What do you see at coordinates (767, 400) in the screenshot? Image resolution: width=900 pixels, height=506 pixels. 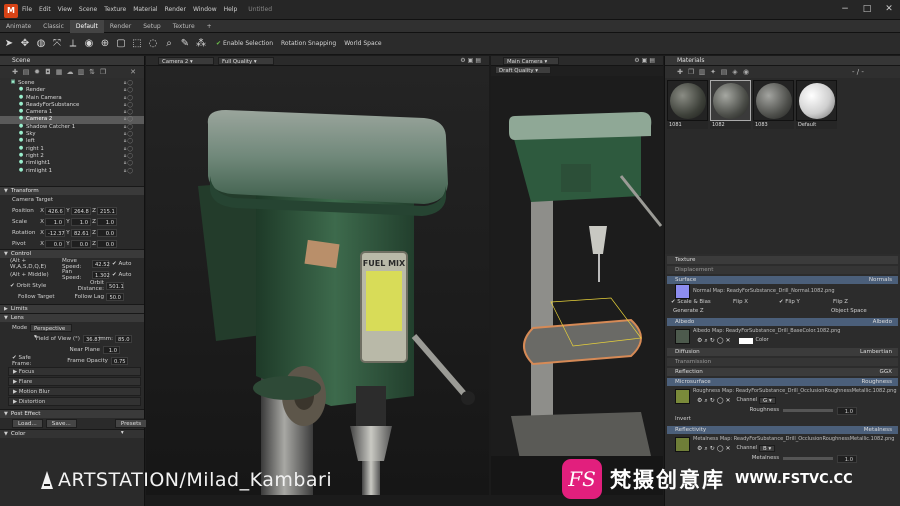 I see `roughness-channel-dropdown: G ▾` at bounding box center [767, 400].